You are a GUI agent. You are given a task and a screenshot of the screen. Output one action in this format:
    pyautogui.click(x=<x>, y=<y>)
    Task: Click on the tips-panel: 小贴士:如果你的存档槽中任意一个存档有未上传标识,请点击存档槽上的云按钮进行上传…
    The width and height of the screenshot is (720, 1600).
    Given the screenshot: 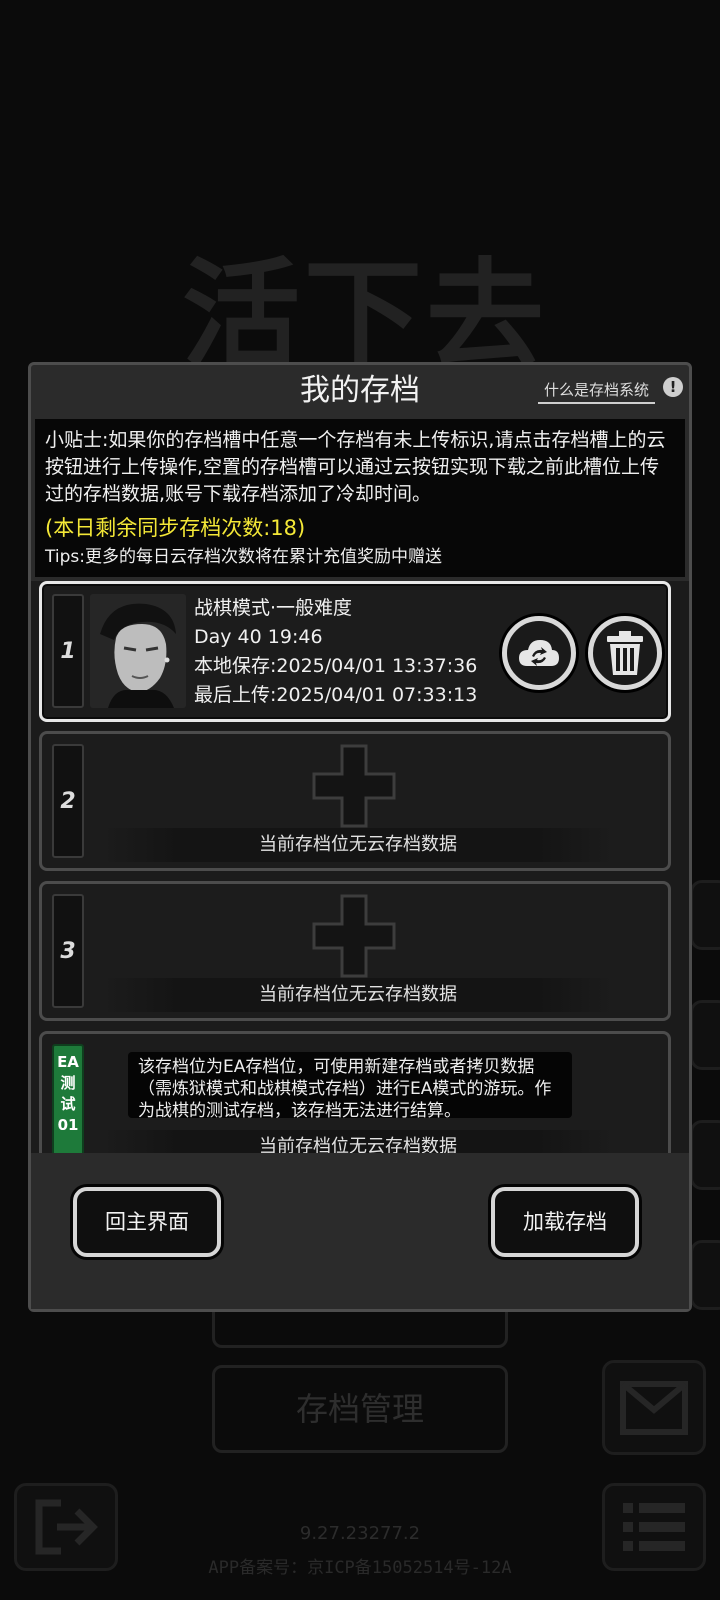 What is the action you would take?
    pyautogui.click(x=360, y=498)
    